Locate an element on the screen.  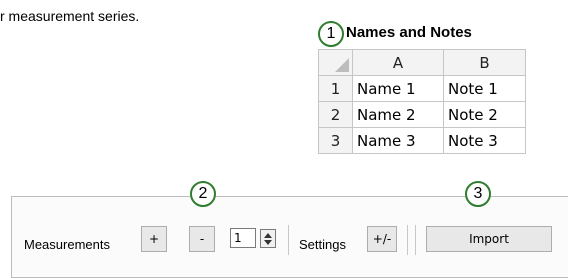
settings-toggle-button: +/- is located at coordinates (382, 239).